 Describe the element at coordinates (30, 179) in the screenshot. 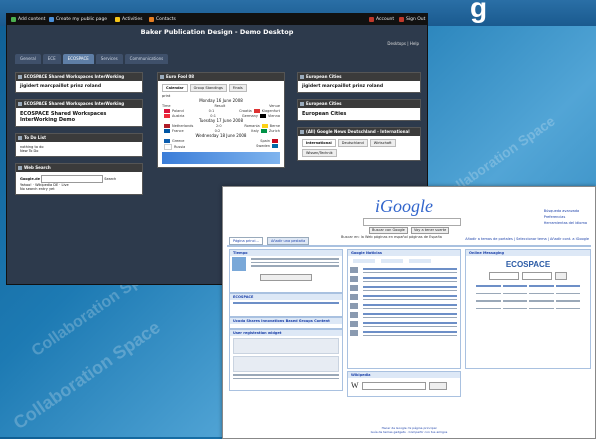

I see `search-engine: Google.de` at that location.